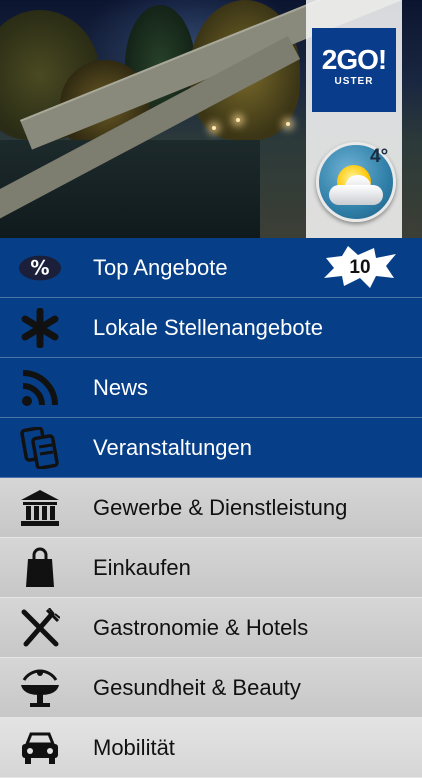 The height and width of the screenshot is (778, 422). I want to click on logo-subtext: USTER, so click(354, 81).